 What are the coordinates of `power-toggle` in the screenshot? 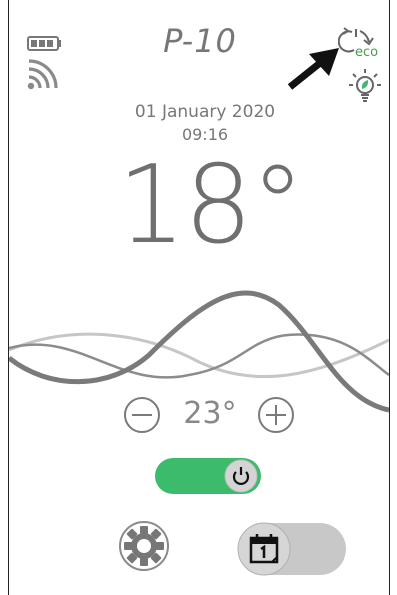 It's located at (210, 476).